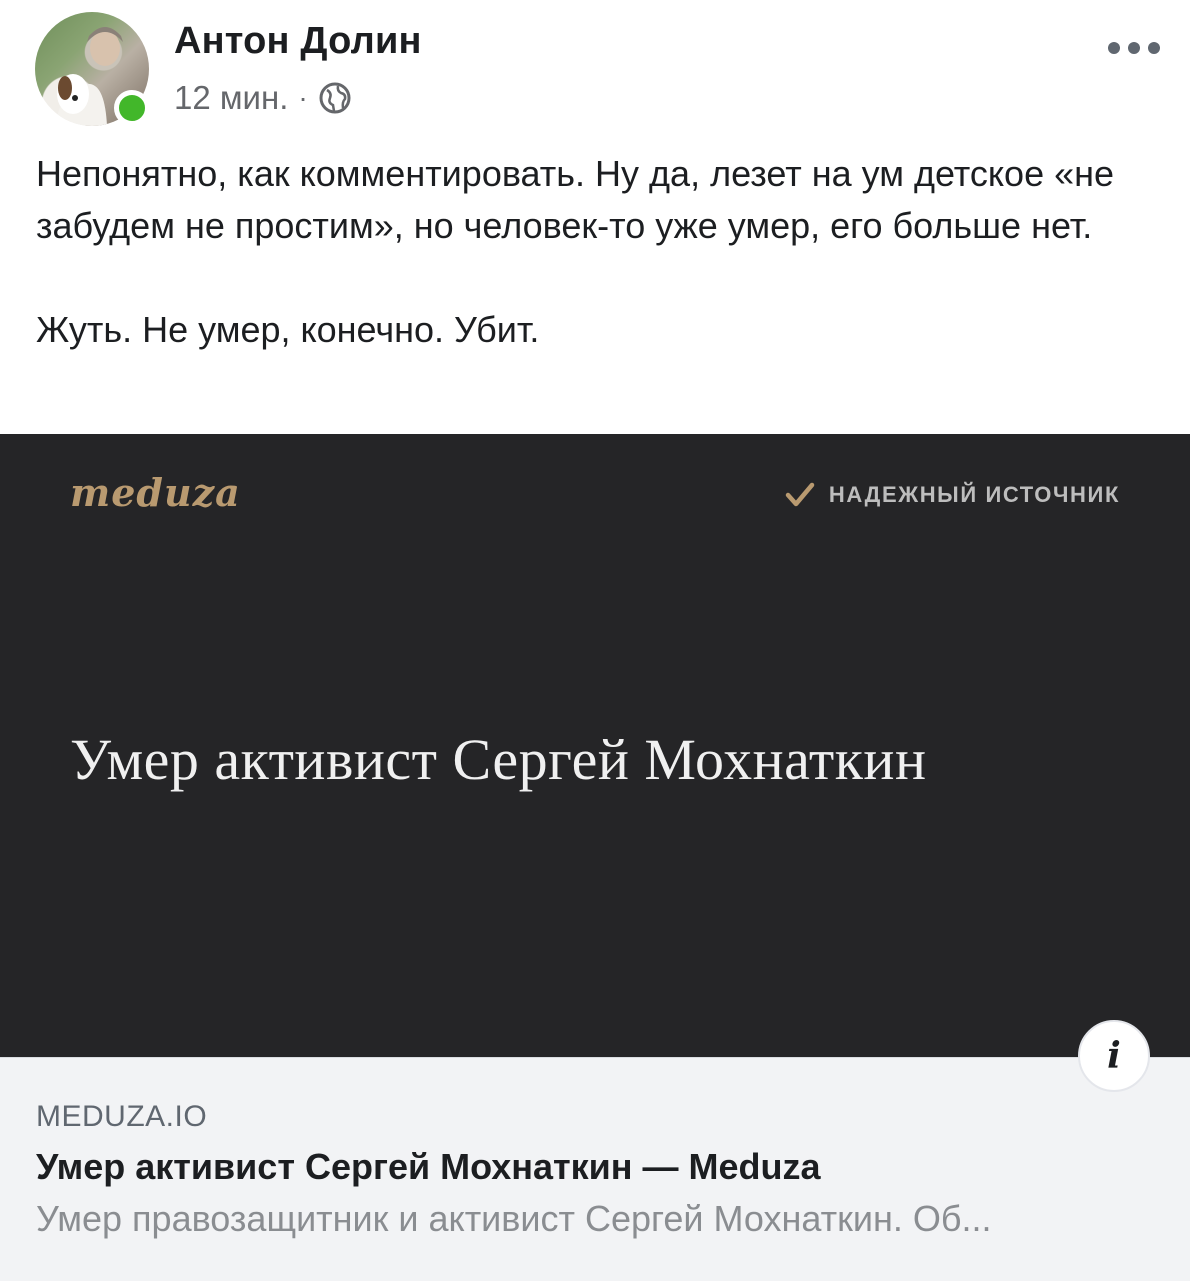 This screenshot has width=1190, height=1281. I want to click on trusted-source-badge: НАДЕЖНЫЙ ИСТОЧНИК, so click(952, 495).